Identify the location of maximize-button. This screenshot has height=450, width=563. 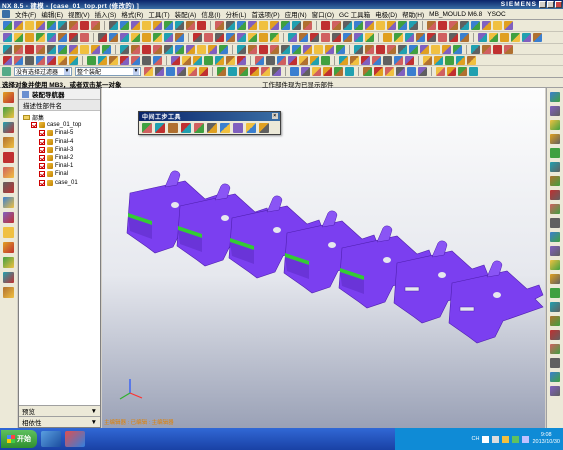
(550, 4).